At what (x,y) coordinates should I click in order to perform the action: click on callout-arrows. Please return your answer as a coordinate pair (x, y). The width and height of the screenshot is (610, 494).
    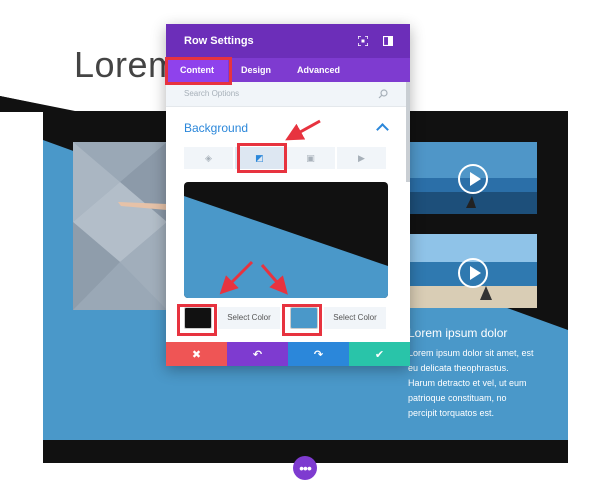
    Looking at the image, I should click on (270, 207).